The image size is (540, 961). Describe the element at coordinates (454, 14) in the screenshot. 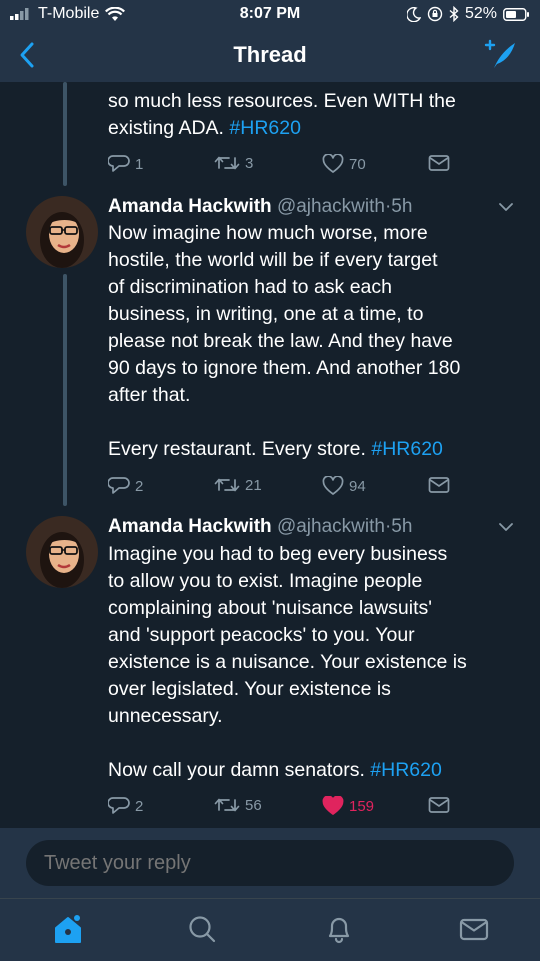

I see `bluetooth-icon` at that location.